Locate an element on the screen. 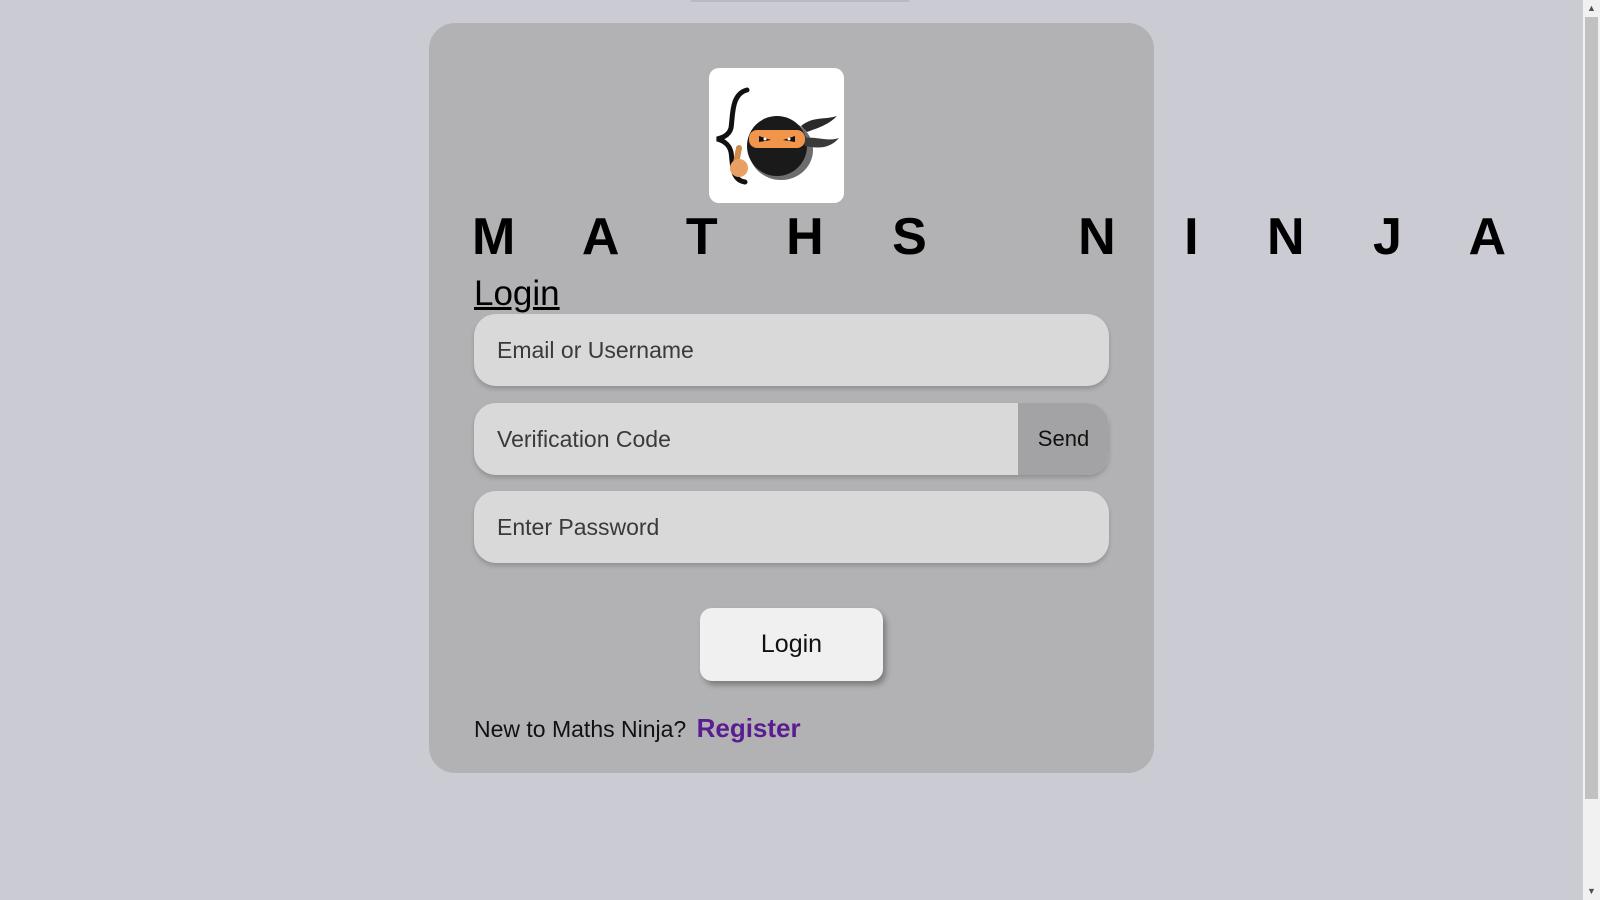  email-username-input is located at coordinates (791, 350).